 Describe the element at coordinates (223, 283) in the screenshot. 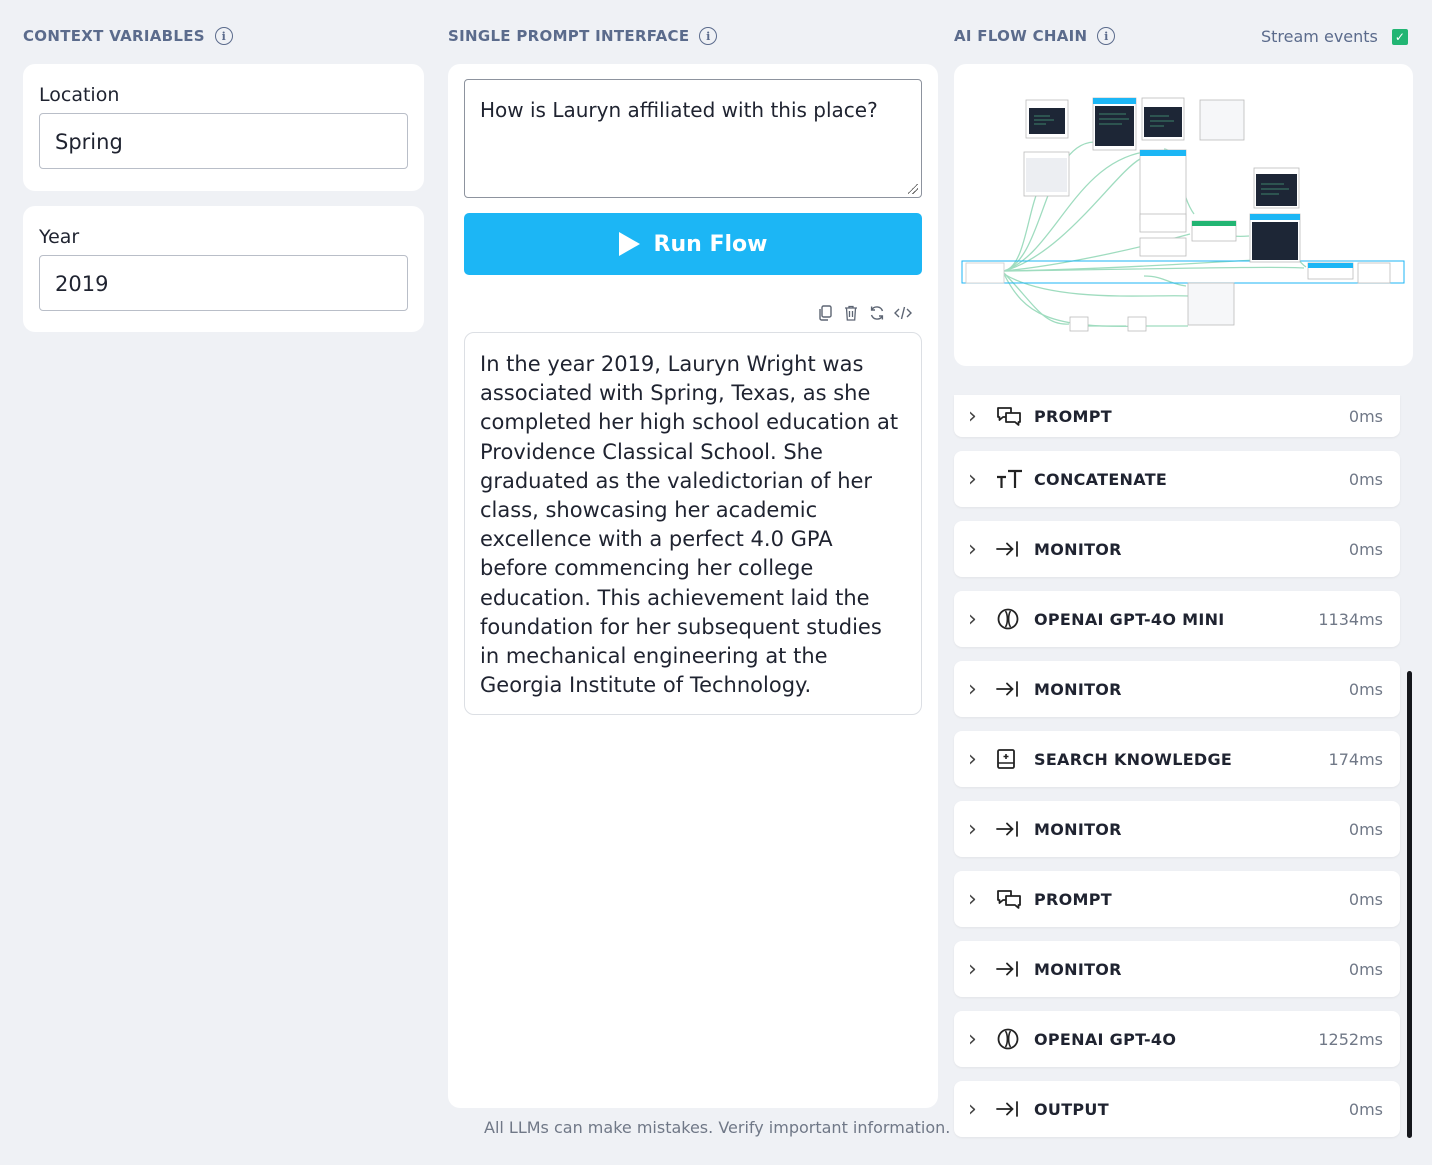

I see `year-input: 2019` at that location.